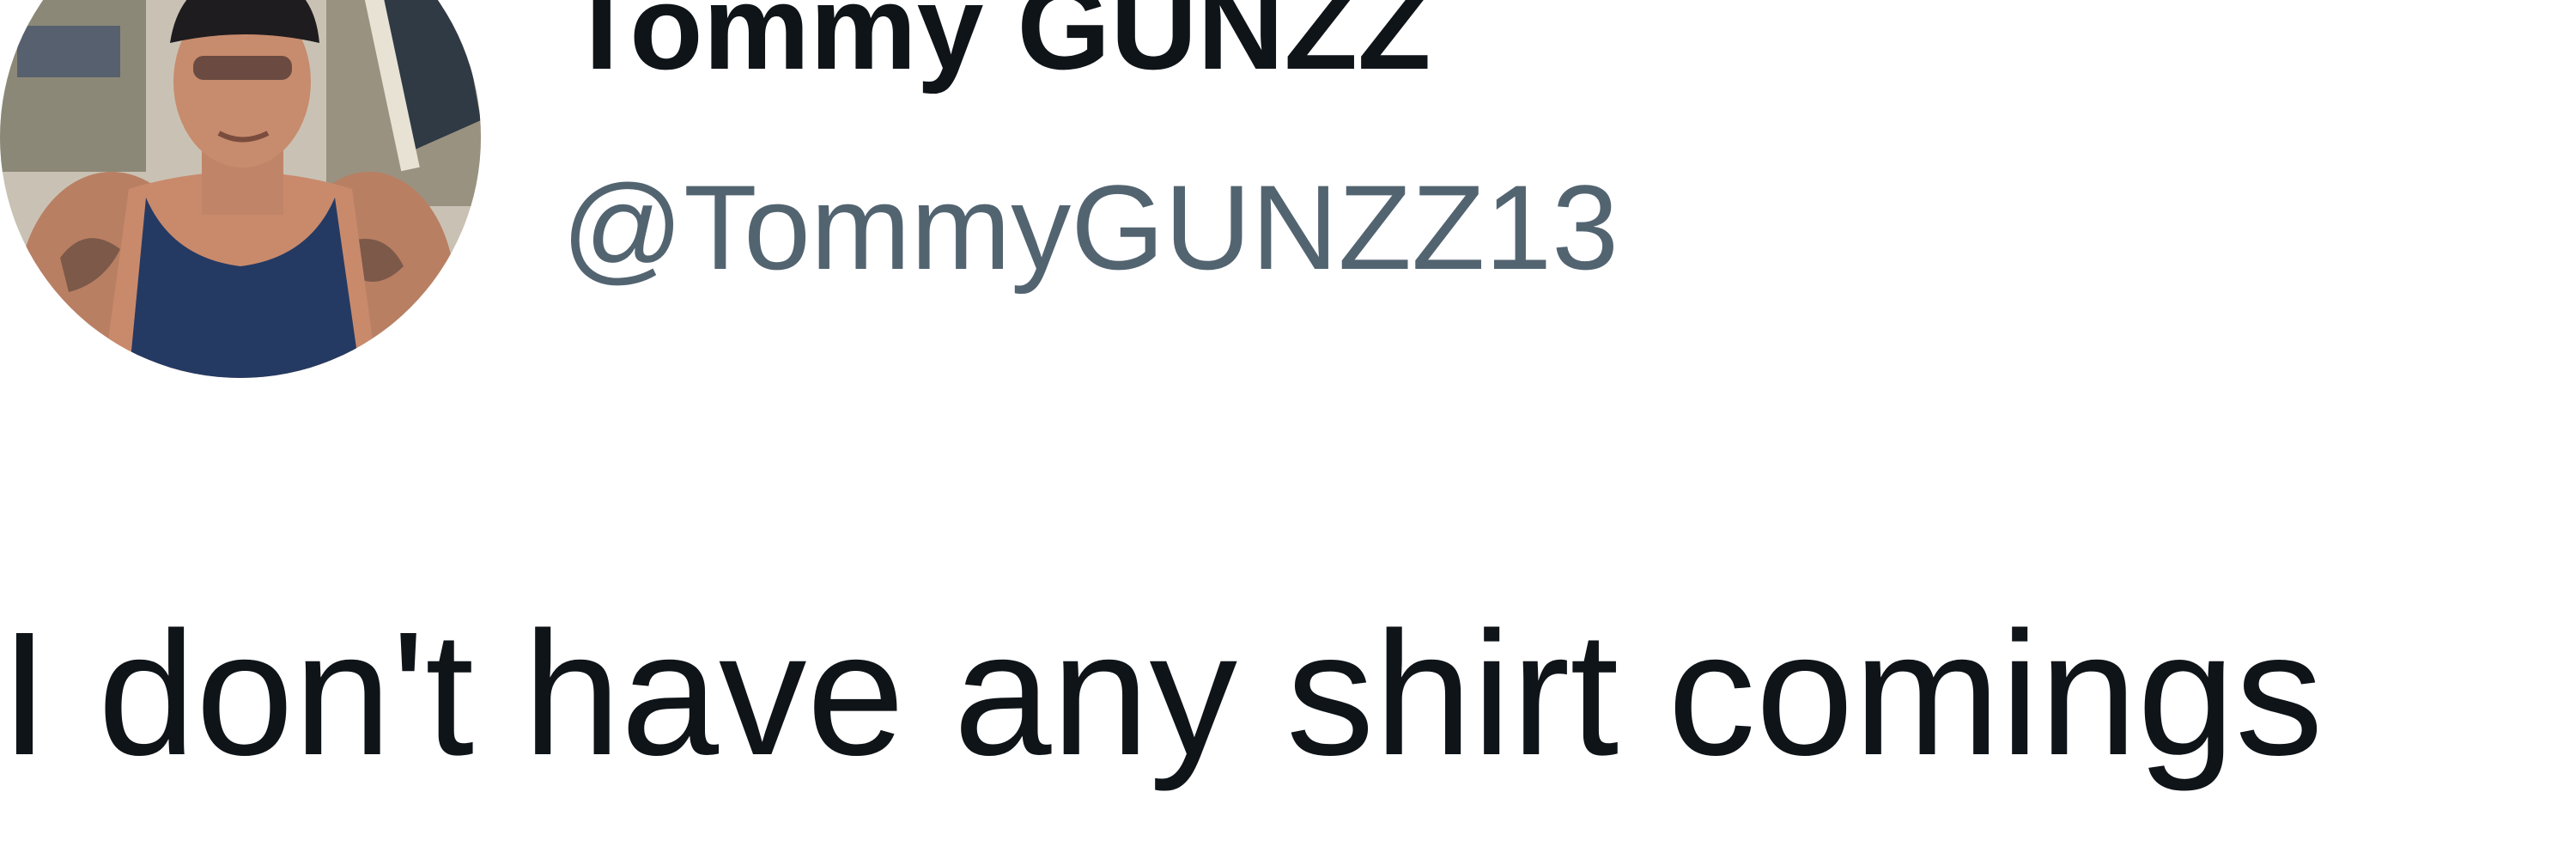 The image size is (2576, 859). Describe the element at coordinates (1090, 228) in the screenshot. I see `user-handle: @TommyGUNZZ13` at that location.